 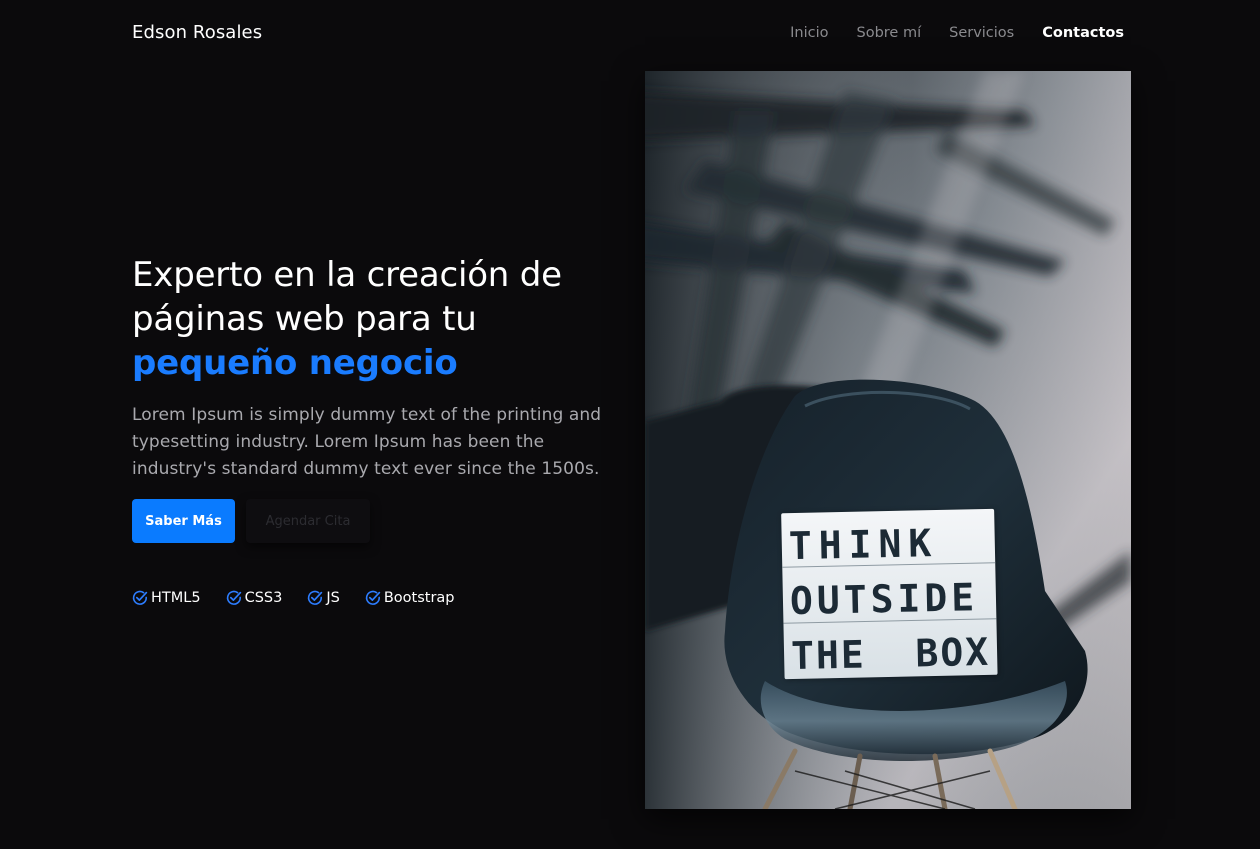 I want to click on tag-label: HTML5, so click(x=176, y=598).